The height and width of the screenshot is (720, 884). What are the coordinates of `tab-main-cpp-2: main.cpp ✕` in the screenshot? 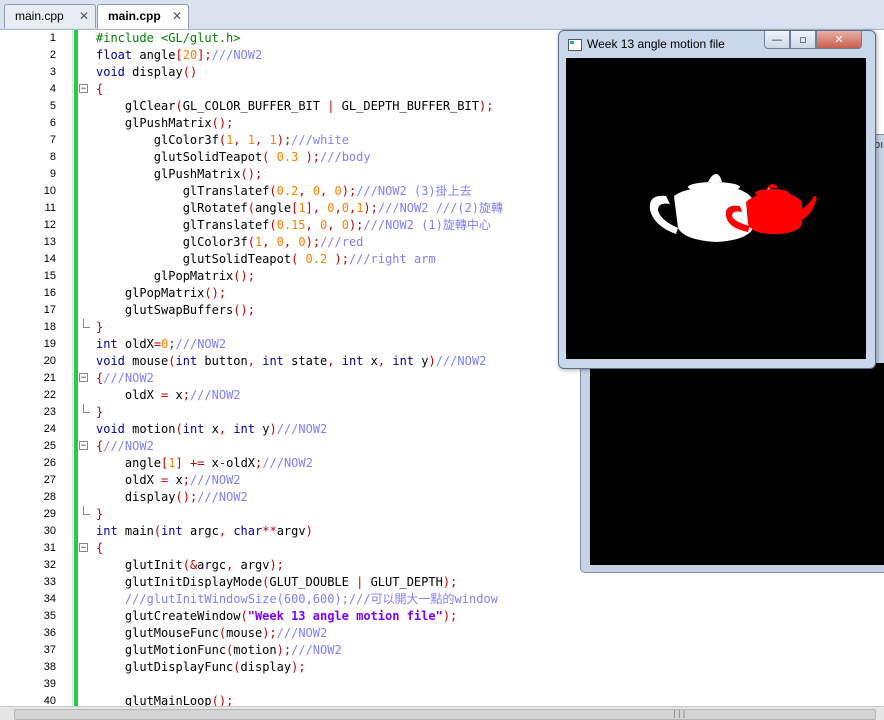 It's located at (143, 16).